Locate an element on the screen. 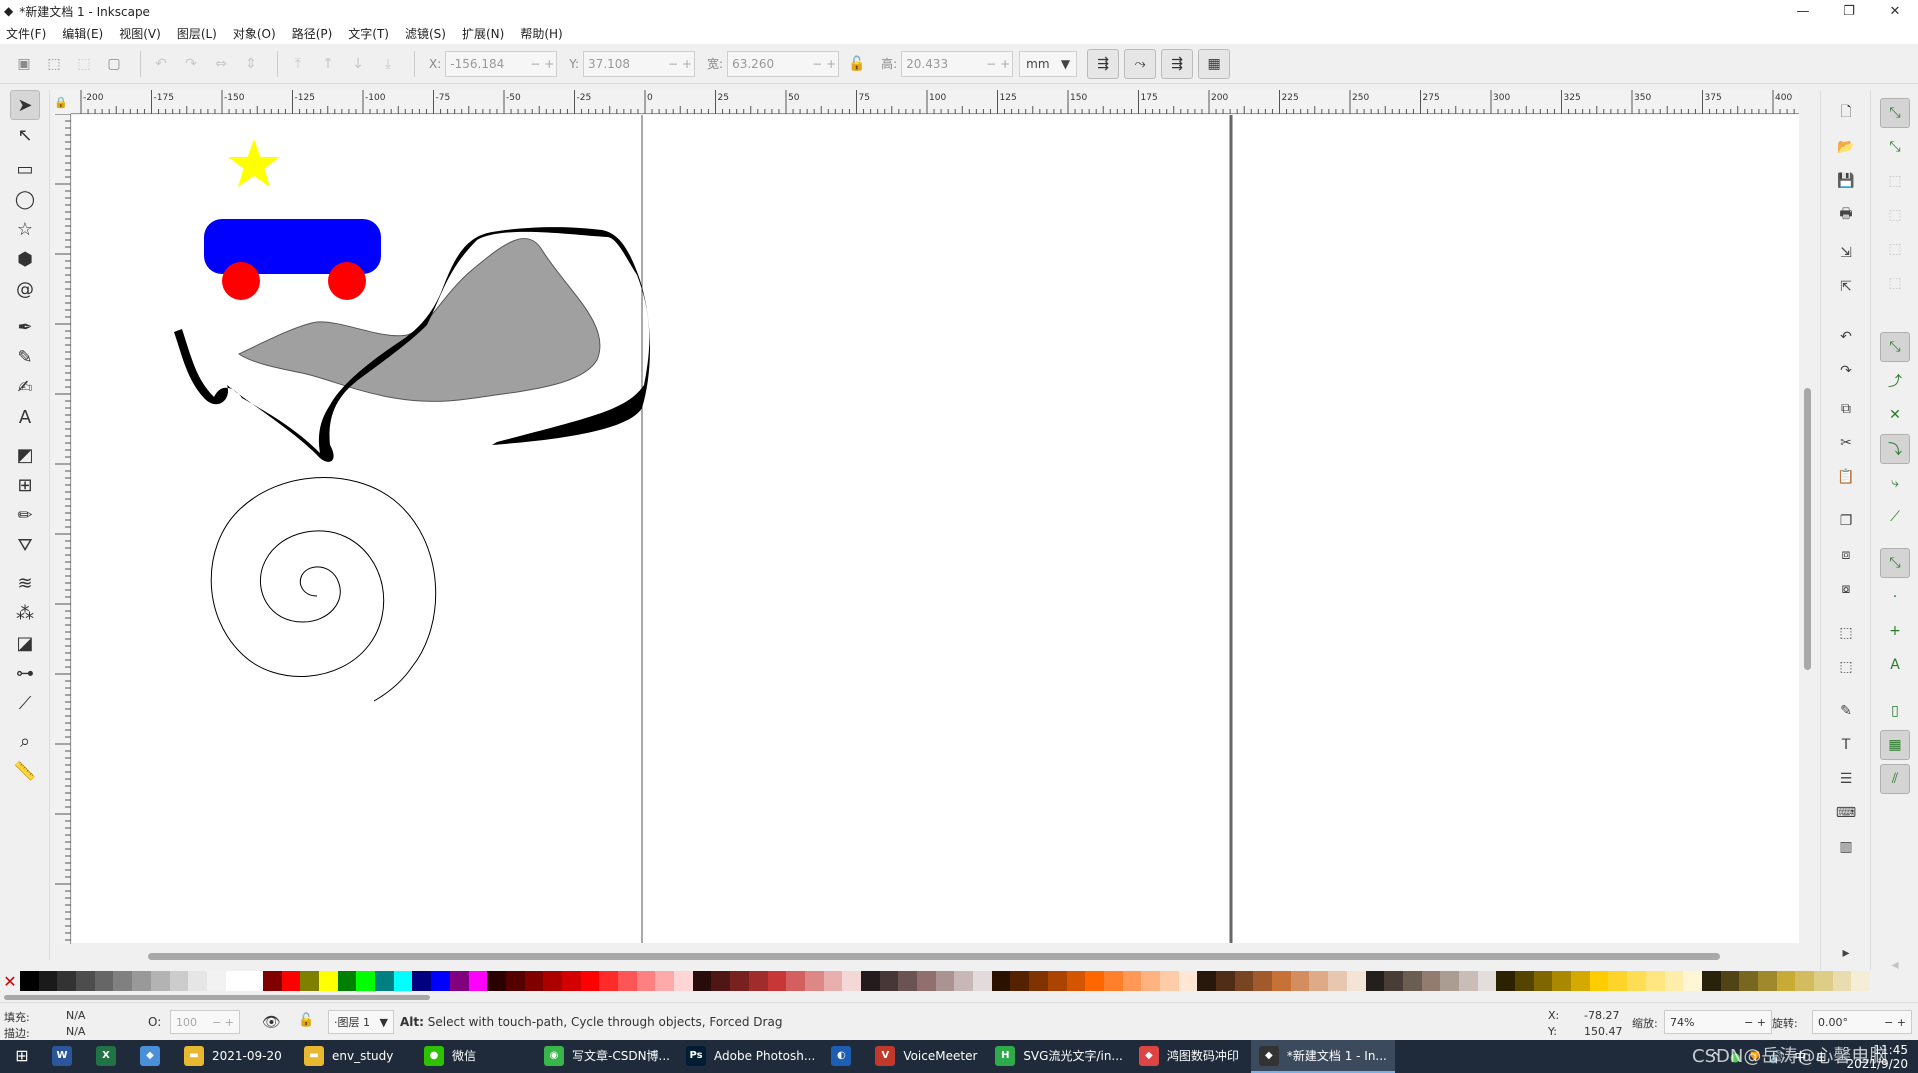 Image resolution: width=1918 pixels, height=1073 pixels. transform-patterns-toggle-icon: ▦ is located at coordinates (1214, 63).